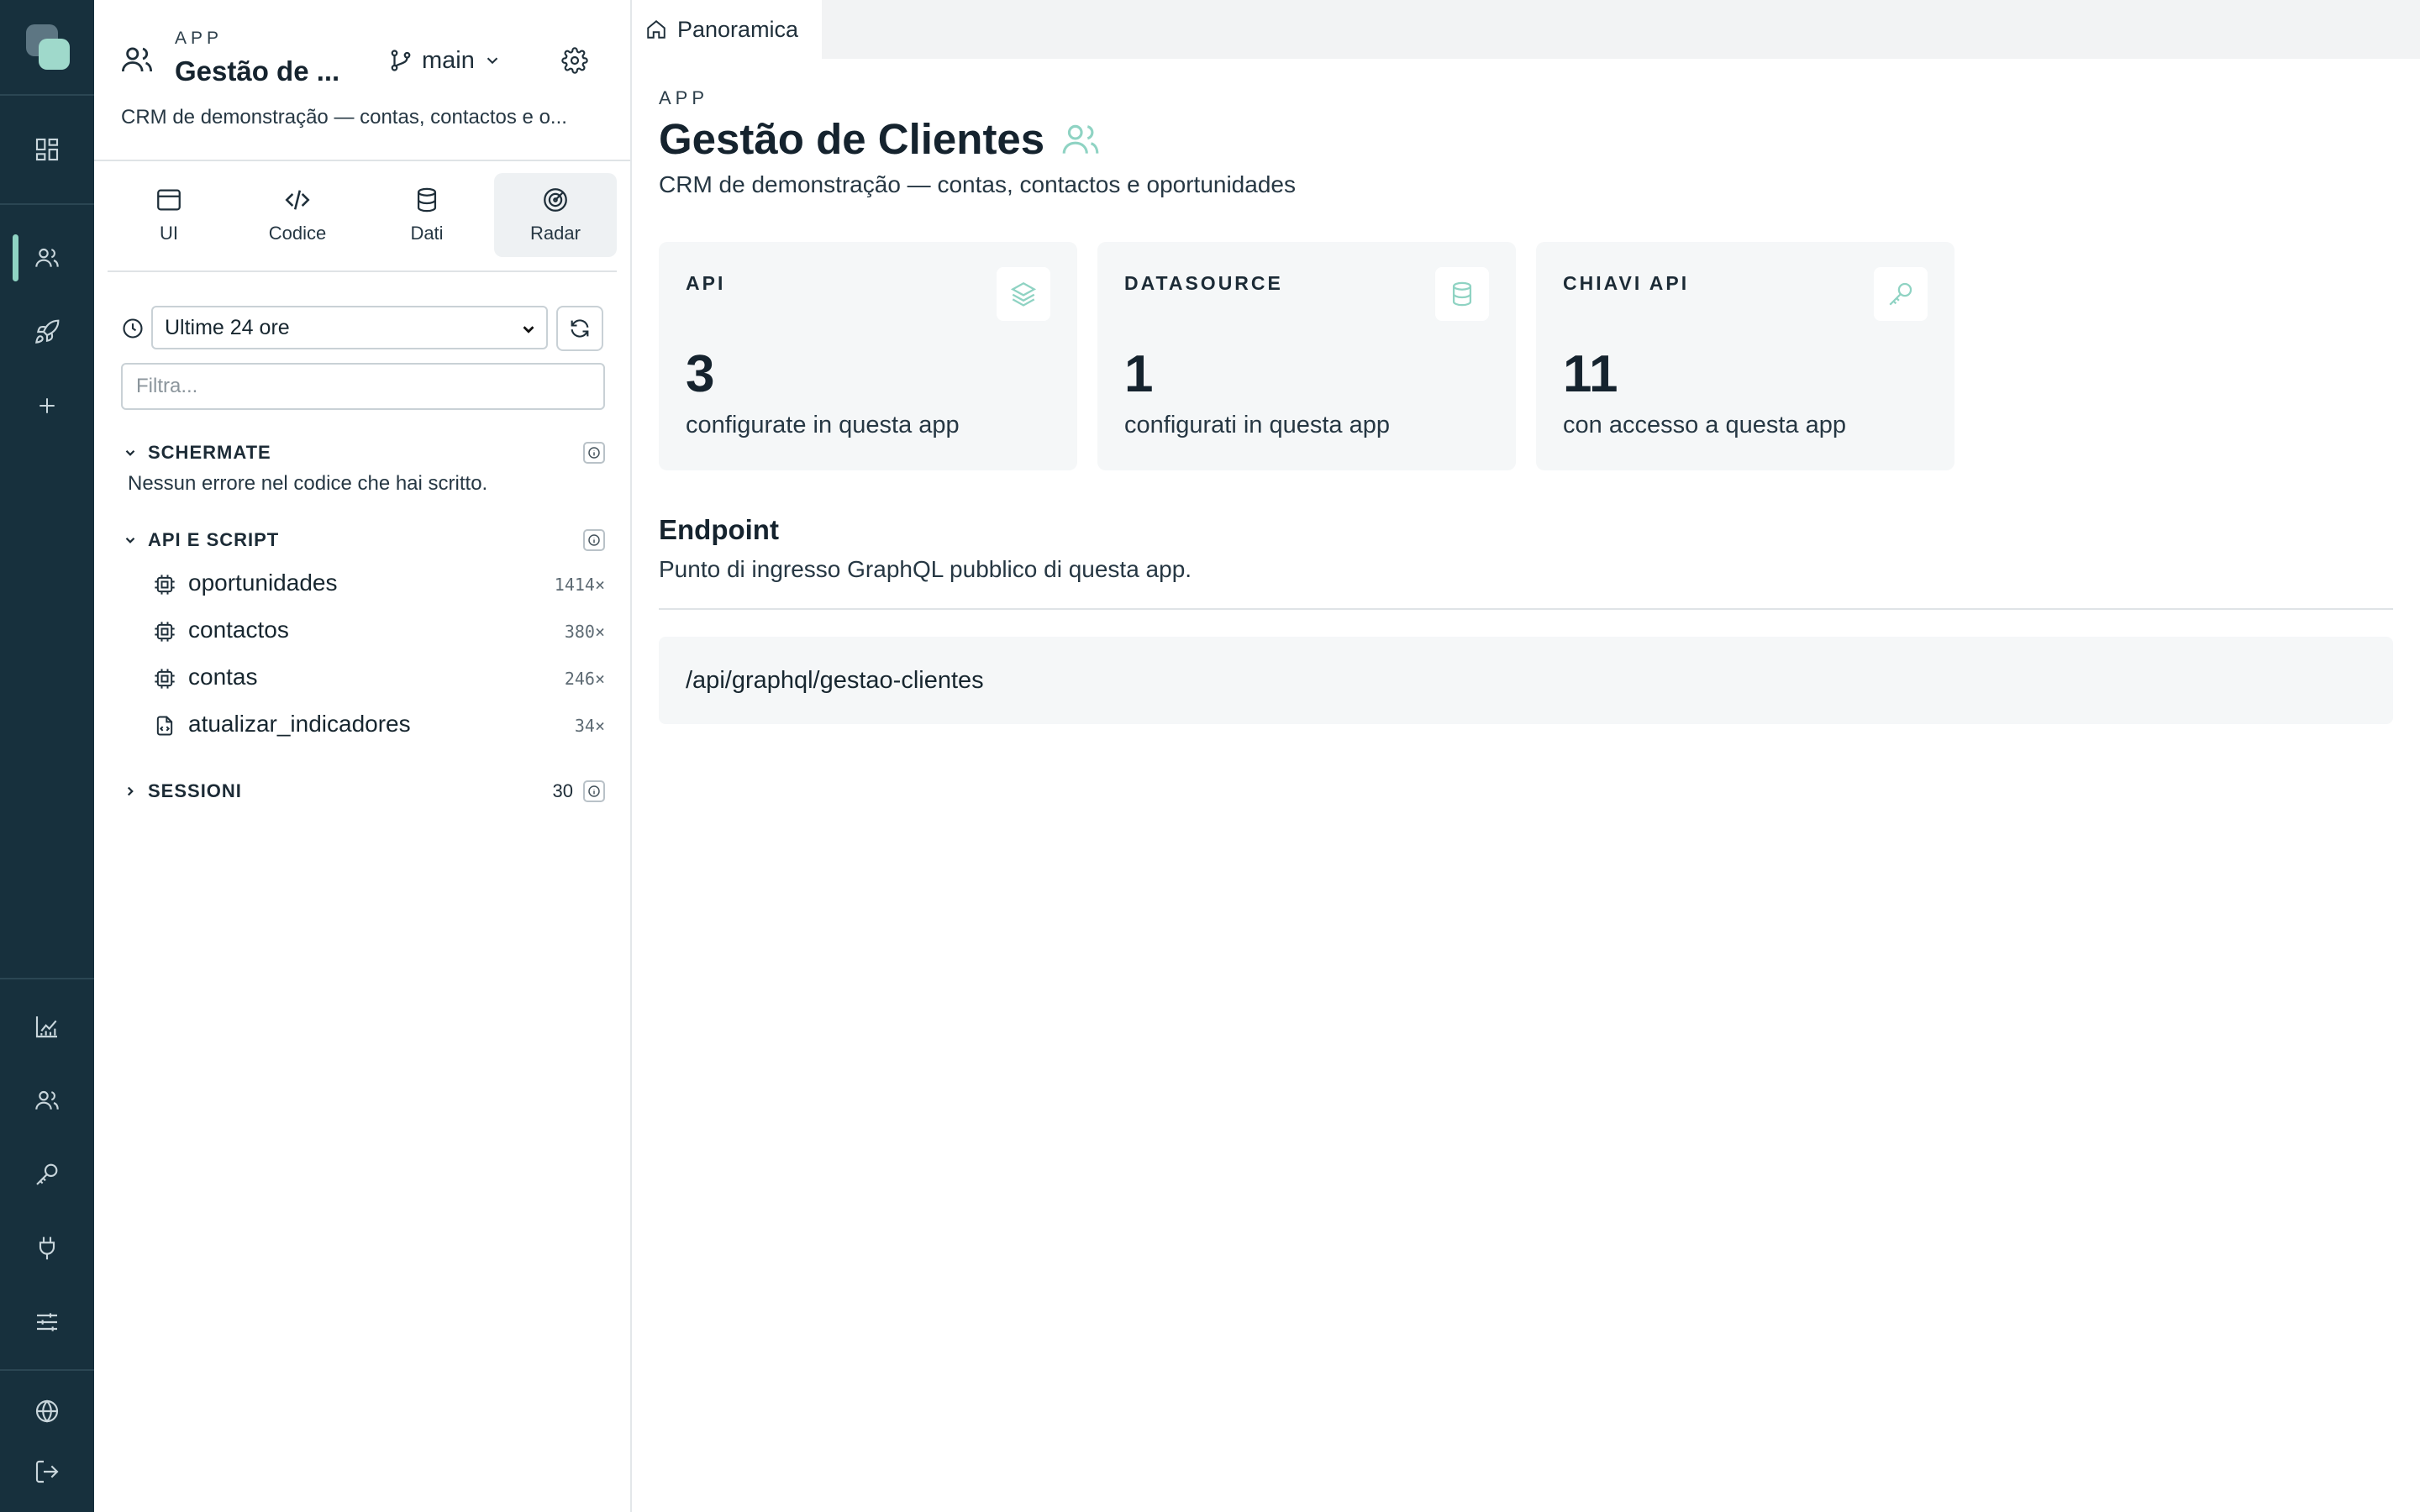  I want to click on rail-analytics-icon, so click(47, 1026).